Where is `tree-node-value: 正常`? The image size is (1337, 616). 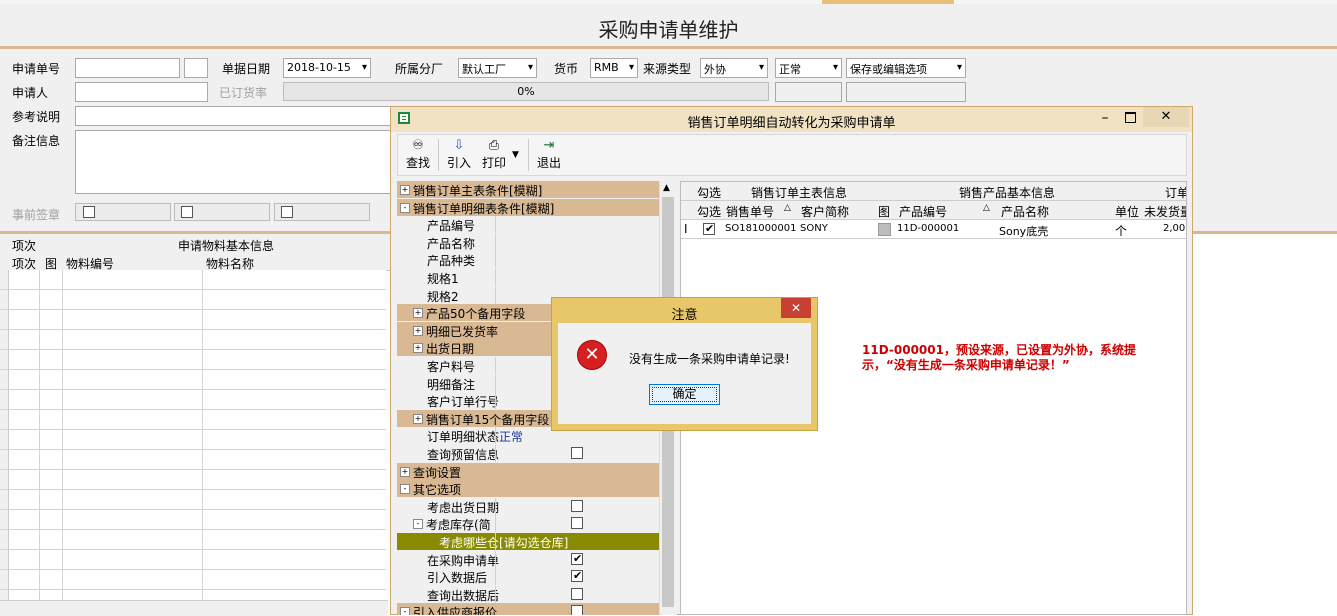
tree-node-value: 正常 is located at coordinates (511, 436).